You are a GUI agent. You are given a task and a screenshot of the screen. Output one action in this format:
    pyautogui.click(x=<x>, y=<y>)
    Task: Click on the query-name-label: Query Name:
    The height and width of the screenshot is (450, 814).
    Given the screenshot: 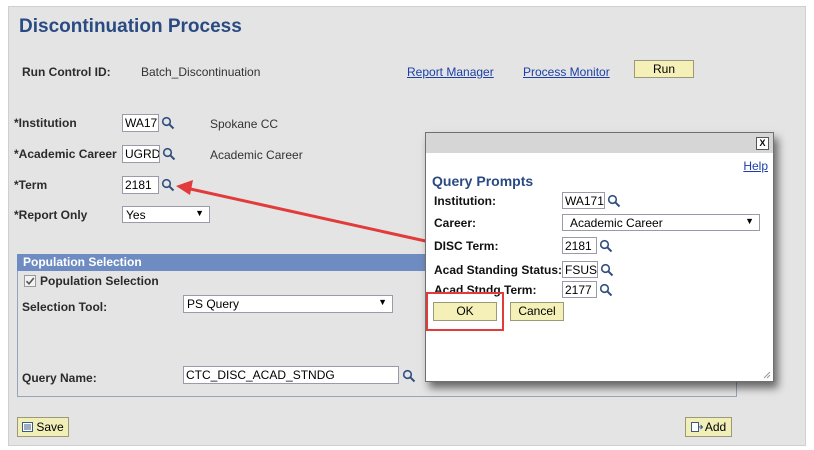 What is the action you would take?
    pyautogui.click(x=59, y=378)
    